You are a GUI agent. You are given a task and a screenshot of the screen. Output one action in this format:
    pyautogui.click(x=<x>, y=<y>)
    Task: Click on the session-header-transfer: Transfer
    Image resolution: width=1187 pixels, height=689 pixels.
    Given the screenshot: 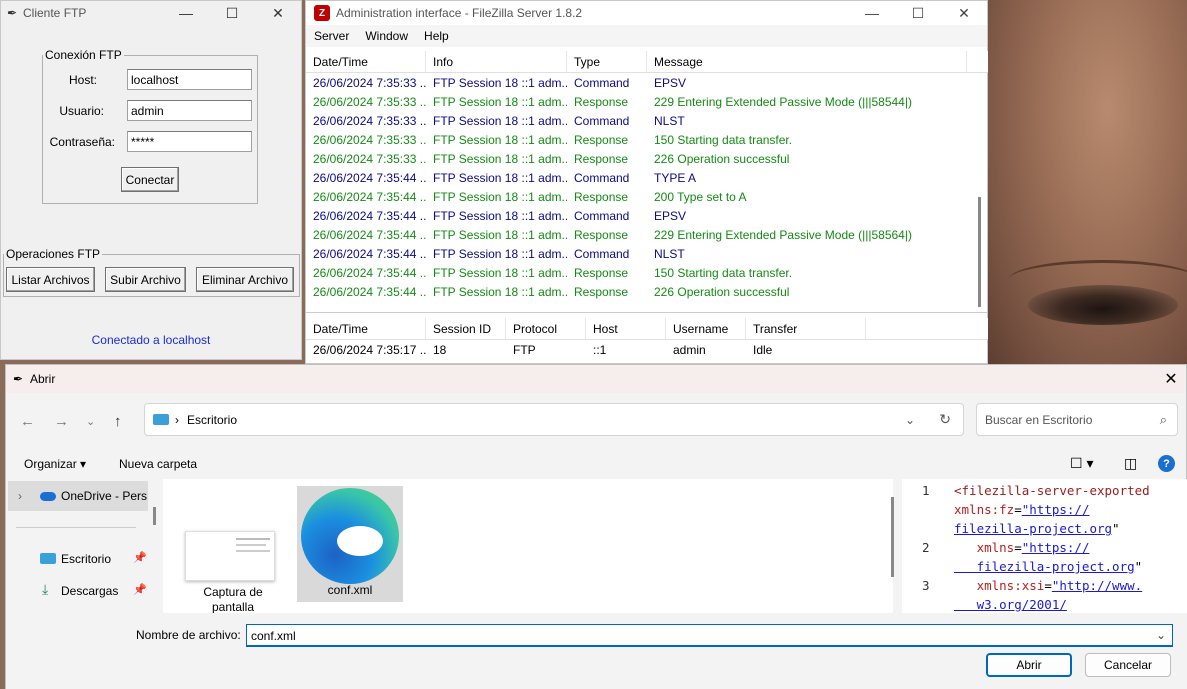 What is the action you would take?
    pyautogui.click(x=806, y=328)
    